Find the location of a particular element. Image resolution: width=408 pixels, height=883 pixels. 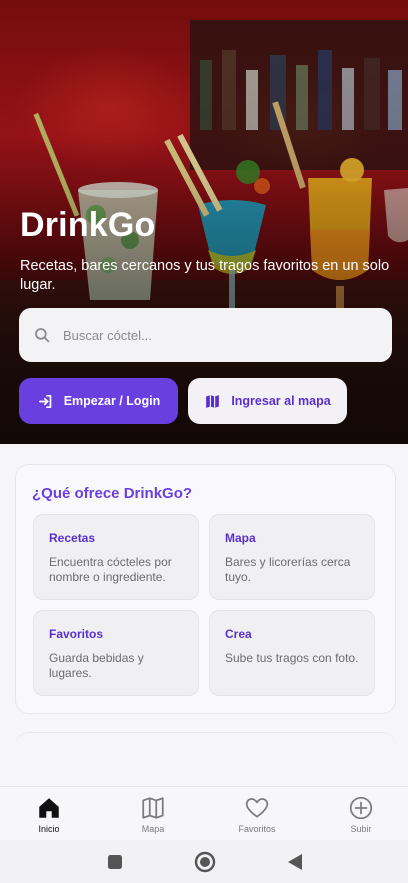

tab-mapa: Mapa is located at coordinates (153, 814).